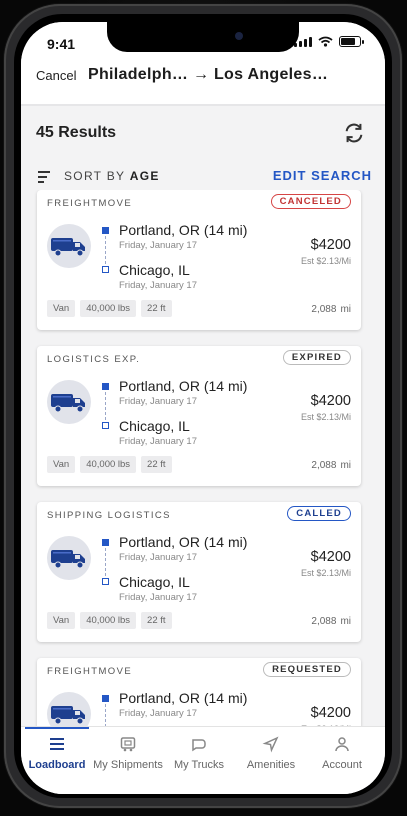 The height and width of the screenshot is (816, 407). I want to click on results-count: 45 Results, so click(76, 132).